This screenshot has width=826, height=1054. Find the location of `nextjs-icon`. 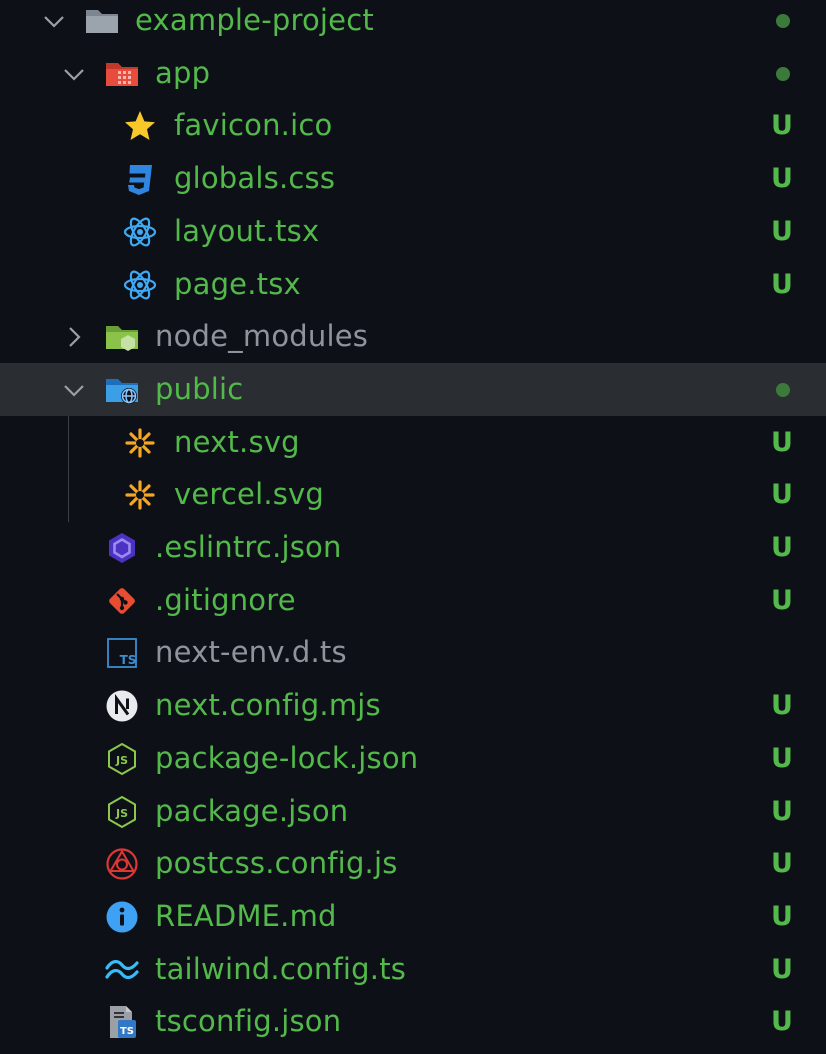

nextjs-icon is located at coordinates (122, 706).